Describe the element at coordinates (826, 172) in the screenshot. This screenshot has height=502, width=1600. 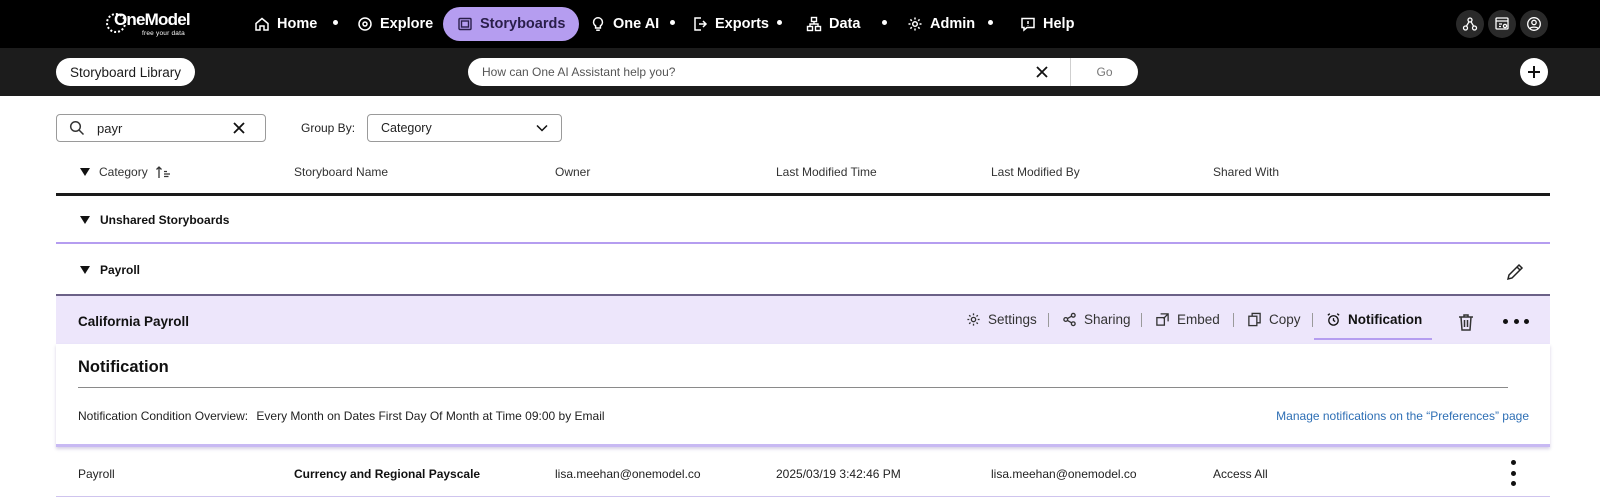
I see `column-header-last-modified-time: Last Modified Time` at that location.